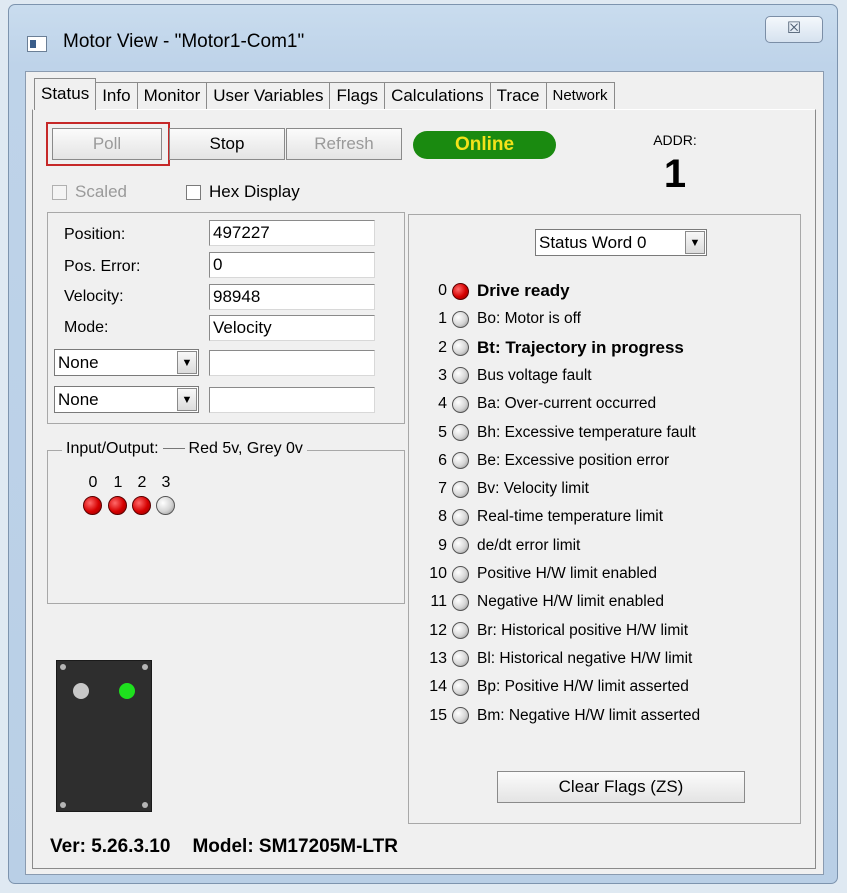 This screenshot has width=847, height=893. Describe the element at coordinates (227, 144) in the screenshot. I see `stop-button: Stop` at that location.